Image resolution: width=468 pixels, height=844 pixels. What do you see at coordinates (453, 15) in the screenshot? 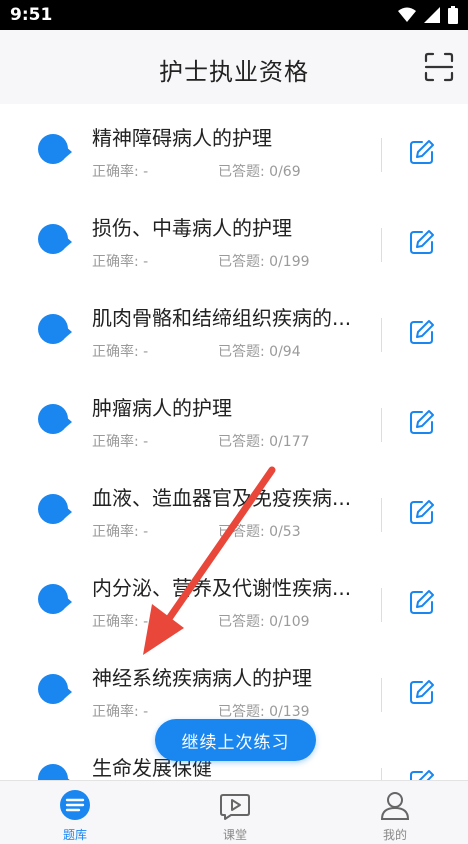
I see `battery-icon` at bounding box center [453, 15].